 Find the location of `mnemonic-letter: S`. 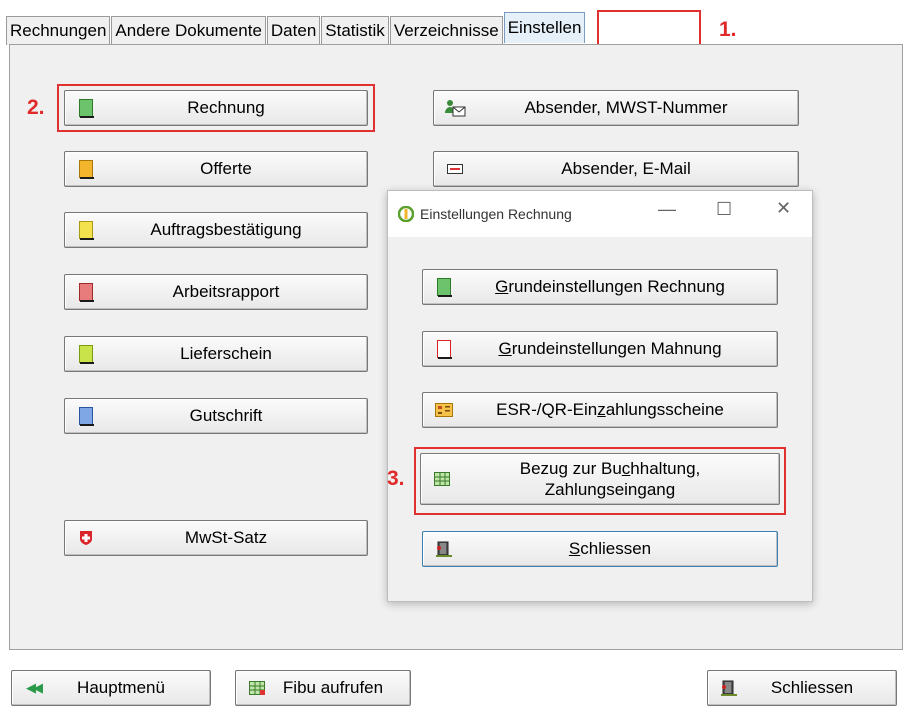

mnemonic-letter: S is located at coordinates (574, 548).